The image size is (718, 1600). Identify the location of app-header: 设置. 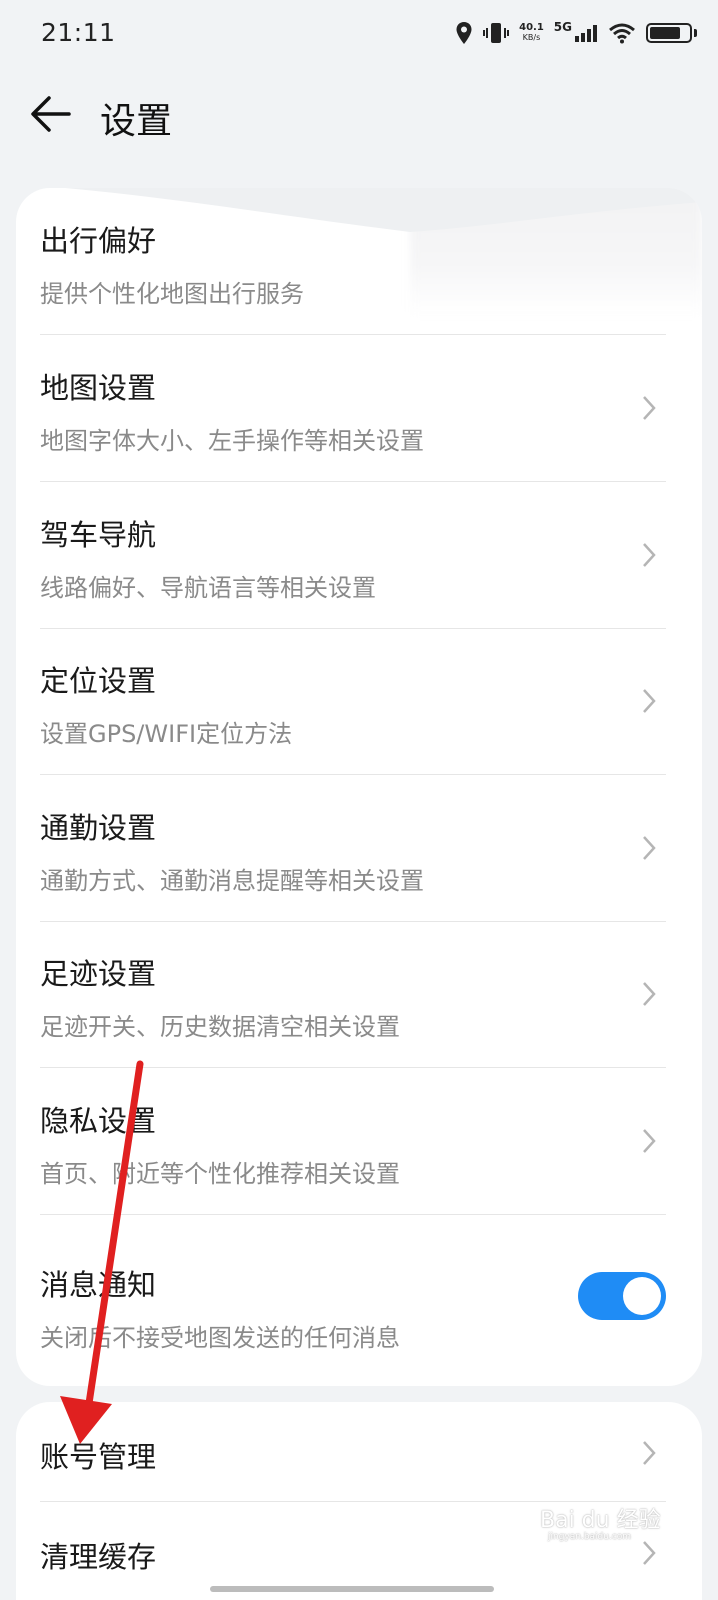
(359, 117).